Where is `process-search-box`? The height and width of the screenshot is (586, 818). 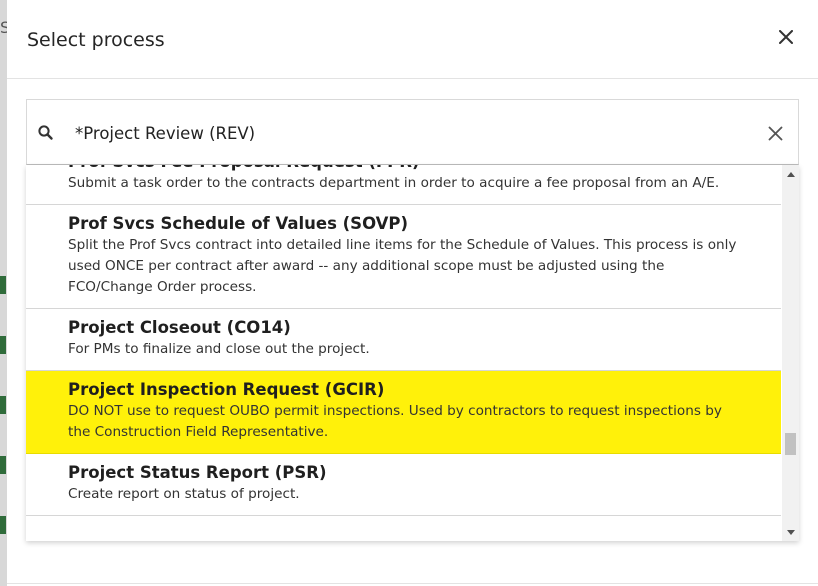
process-search-box is located at coordinates (412, 132).